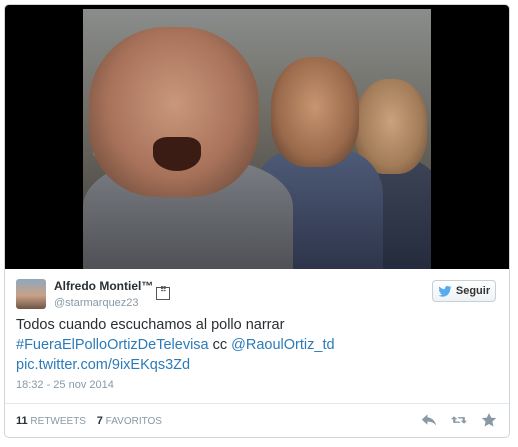 Image resolution: width=518 pixels, height=447 pixels. I want to click on follow-button: Seguir, so click(464, 291).